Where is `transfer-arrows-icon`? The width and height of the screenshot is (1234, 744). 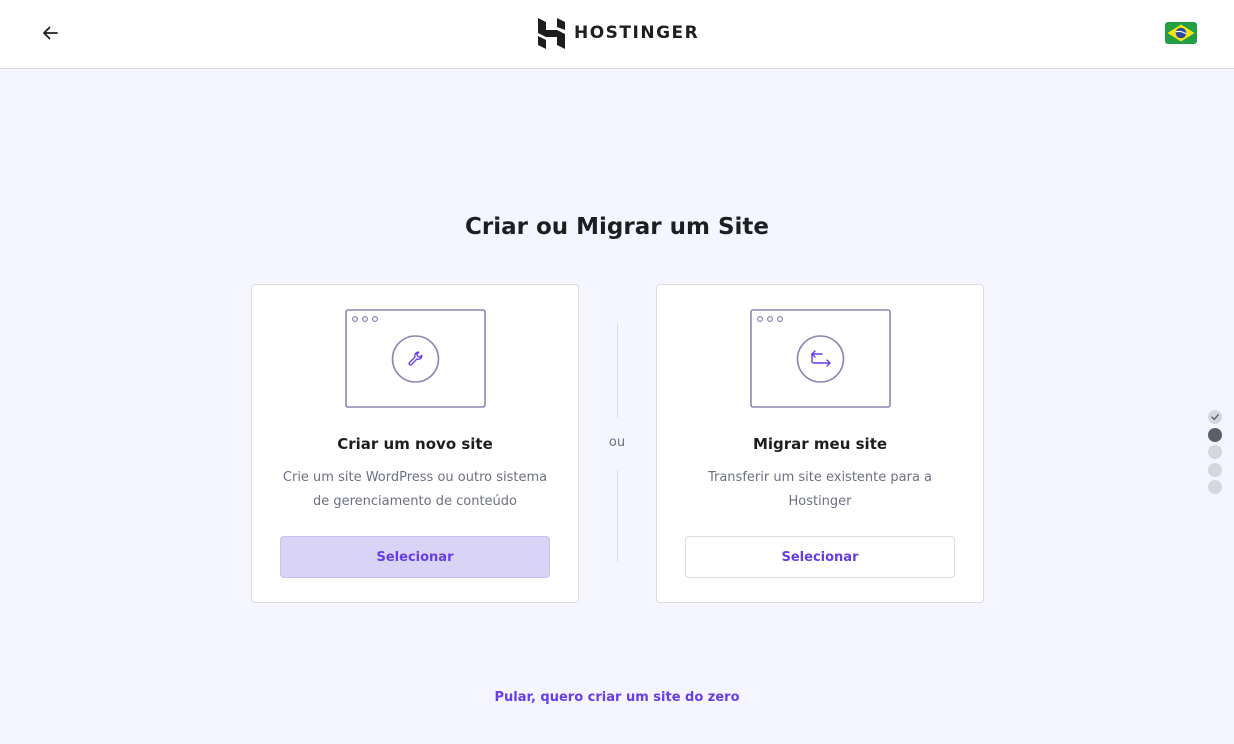
transfer-arrows-icon is located at coordinates (821, 358).